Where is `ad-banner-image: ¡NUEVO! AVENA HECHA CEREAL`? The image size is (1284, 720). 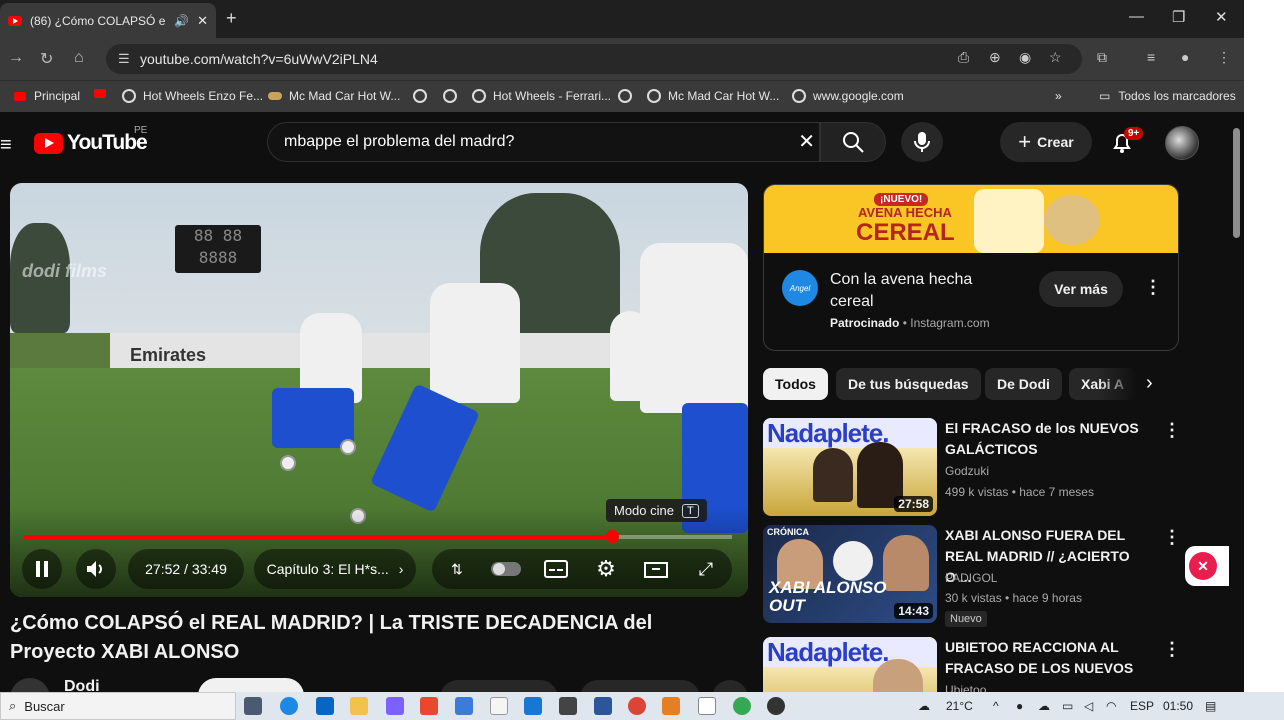 ad-banner-image: ¡NUEVO! AVENA HECHA CEREAL is located at coordinates (971, 219).